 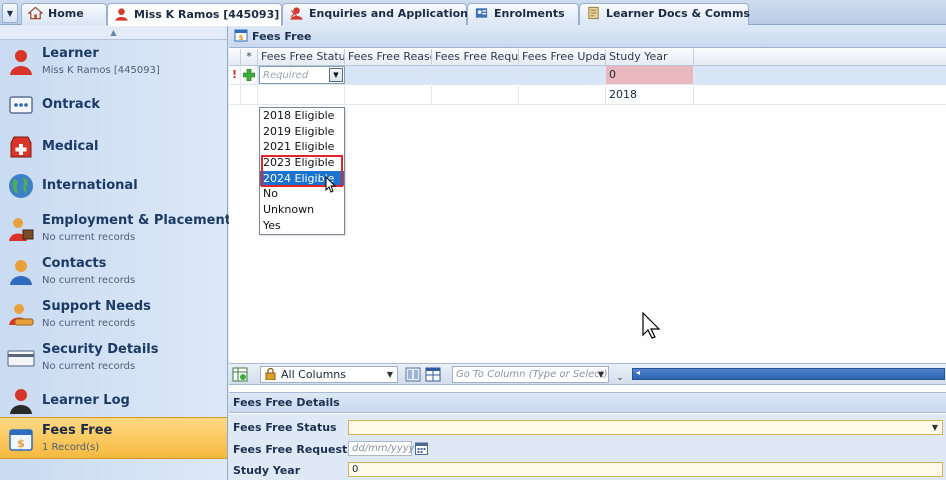 What do you see at coordinates (10, 13) in the screenshot?
I see `tab-list-dropdown: ▼` at bounding box center [10, 13].